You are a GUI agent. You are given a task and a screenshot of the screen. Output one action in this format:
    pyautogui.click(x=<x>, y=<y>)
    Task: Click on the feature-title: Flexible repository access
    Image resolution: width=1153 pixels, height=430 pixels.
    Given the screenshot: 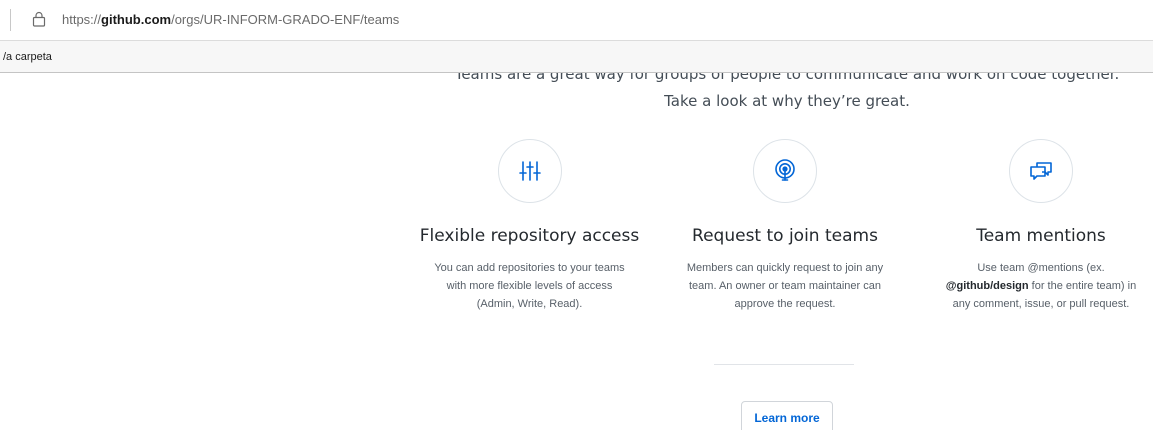 What is the action you would take?
    pyautogui.click(x=529, y=236)
    